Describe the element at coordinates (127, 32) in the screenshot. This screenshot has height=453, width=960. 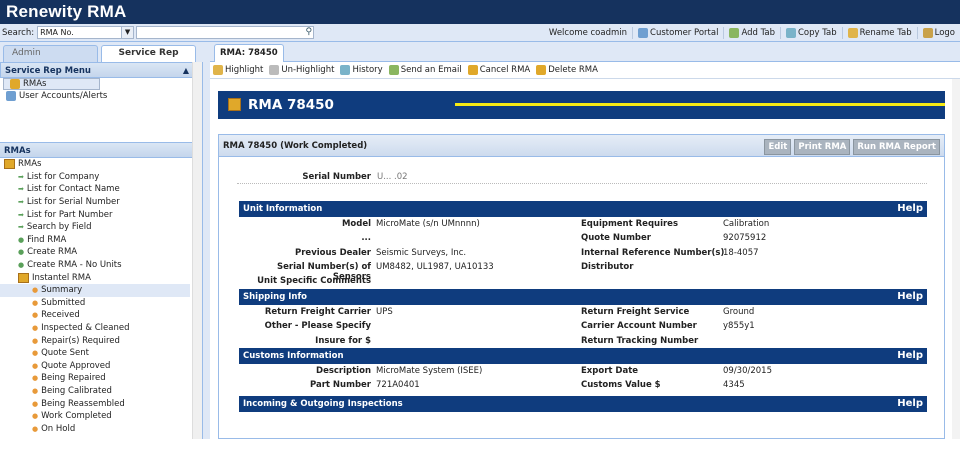
I see `chevron-down-icon: ▼` at that location.